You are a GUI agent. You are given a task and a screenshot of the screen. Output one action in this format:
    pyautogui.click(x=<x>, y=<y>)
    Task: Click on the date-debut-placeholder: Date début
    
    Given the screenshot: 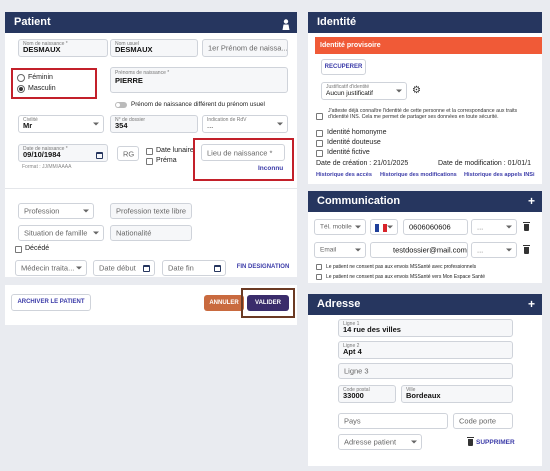 What is the action you would take?
    pyautogui.click(x=117, y=268)
    